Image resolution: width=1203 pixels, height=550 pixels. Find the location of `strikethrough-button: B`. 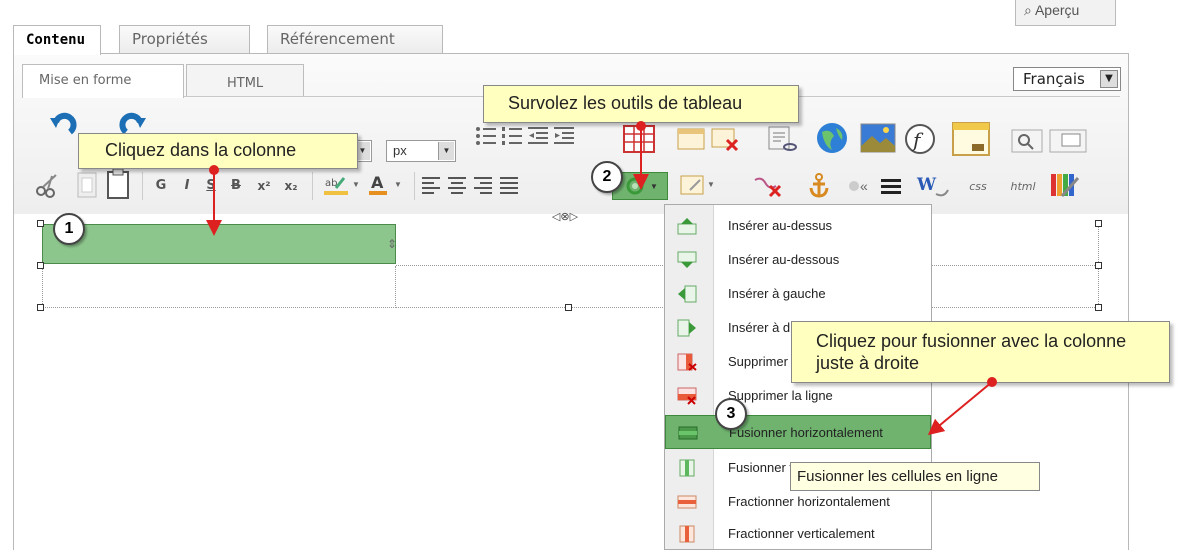

strikethrough-button: B is located at coordinates (236, 186).